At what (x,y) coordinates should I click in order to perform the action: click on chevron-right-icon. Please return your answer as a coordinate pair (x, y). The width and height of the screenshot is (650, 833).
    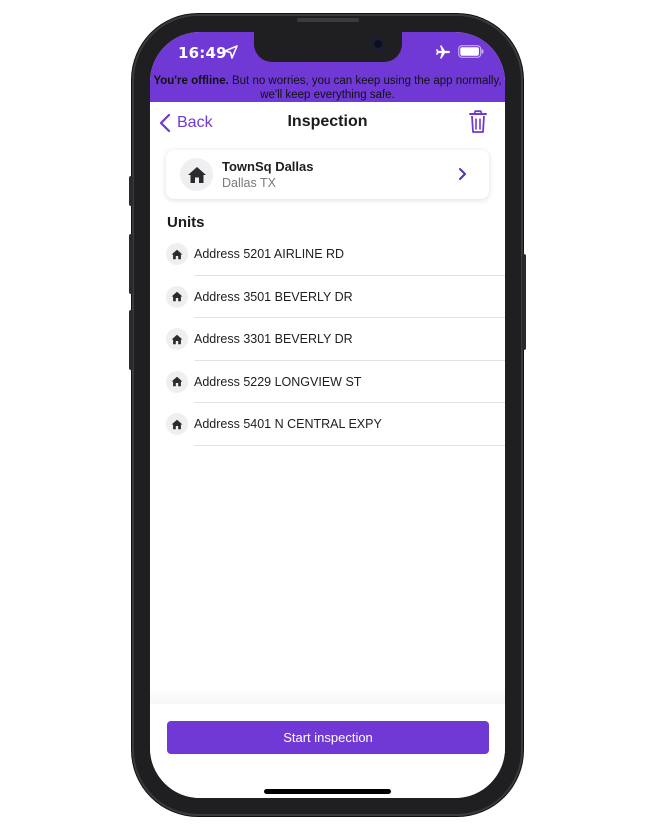
    Looking at the image, I should click on (462, 174).